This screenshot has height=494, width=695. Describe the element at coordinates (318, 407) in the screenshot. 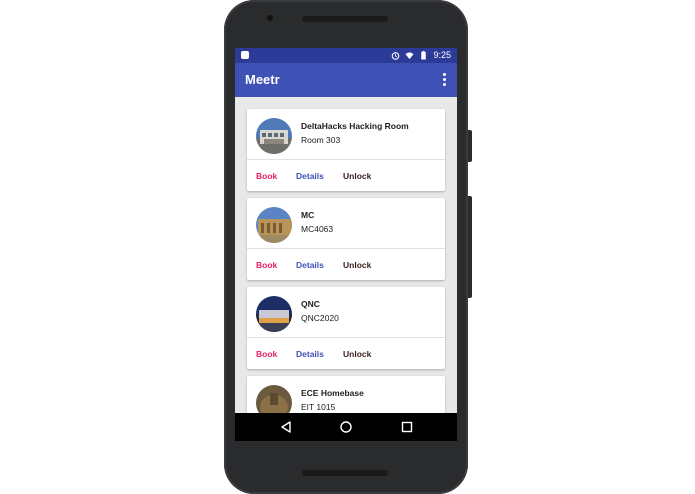

I see `room-number: EIT 1015` at that location.